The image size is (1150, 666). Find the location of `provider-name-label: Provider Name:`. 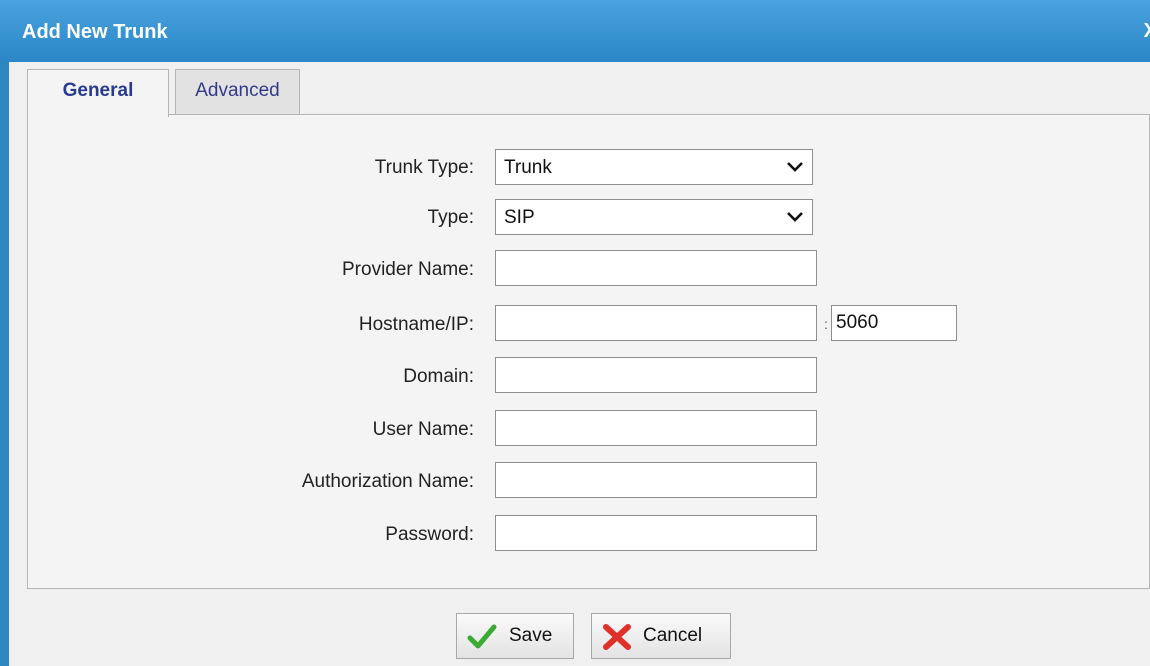

provider-name-label: Provider Name: is located at coordinates (408, 269).